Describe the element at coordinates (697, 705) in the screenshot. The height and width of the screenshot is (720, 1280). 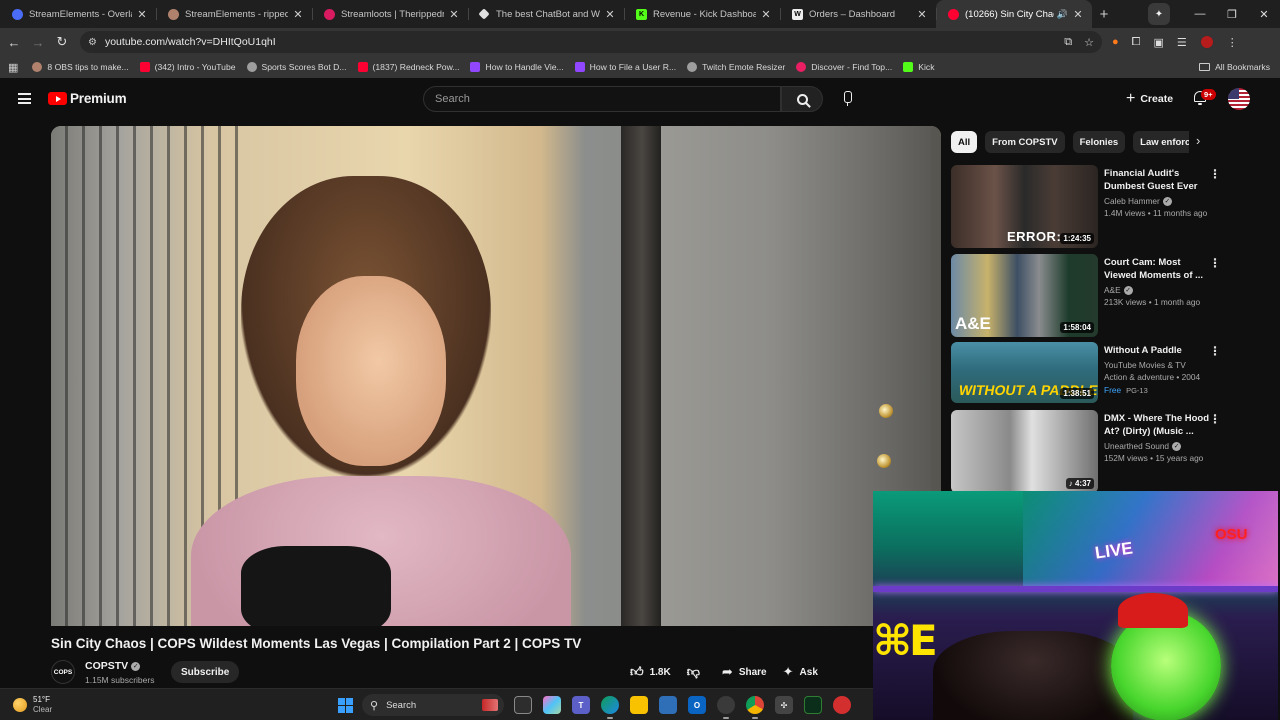
I see `outlook-icon: O` at that location.